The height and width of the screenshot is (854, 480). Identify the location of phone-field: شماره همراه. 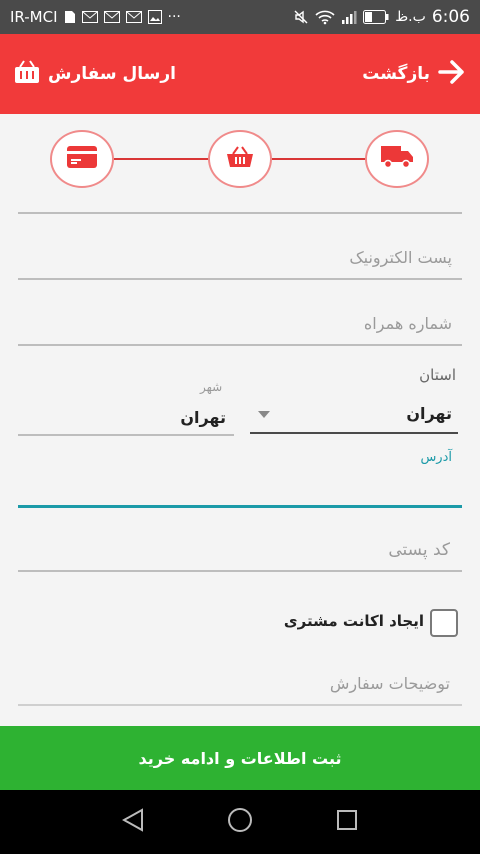
(240, 326).